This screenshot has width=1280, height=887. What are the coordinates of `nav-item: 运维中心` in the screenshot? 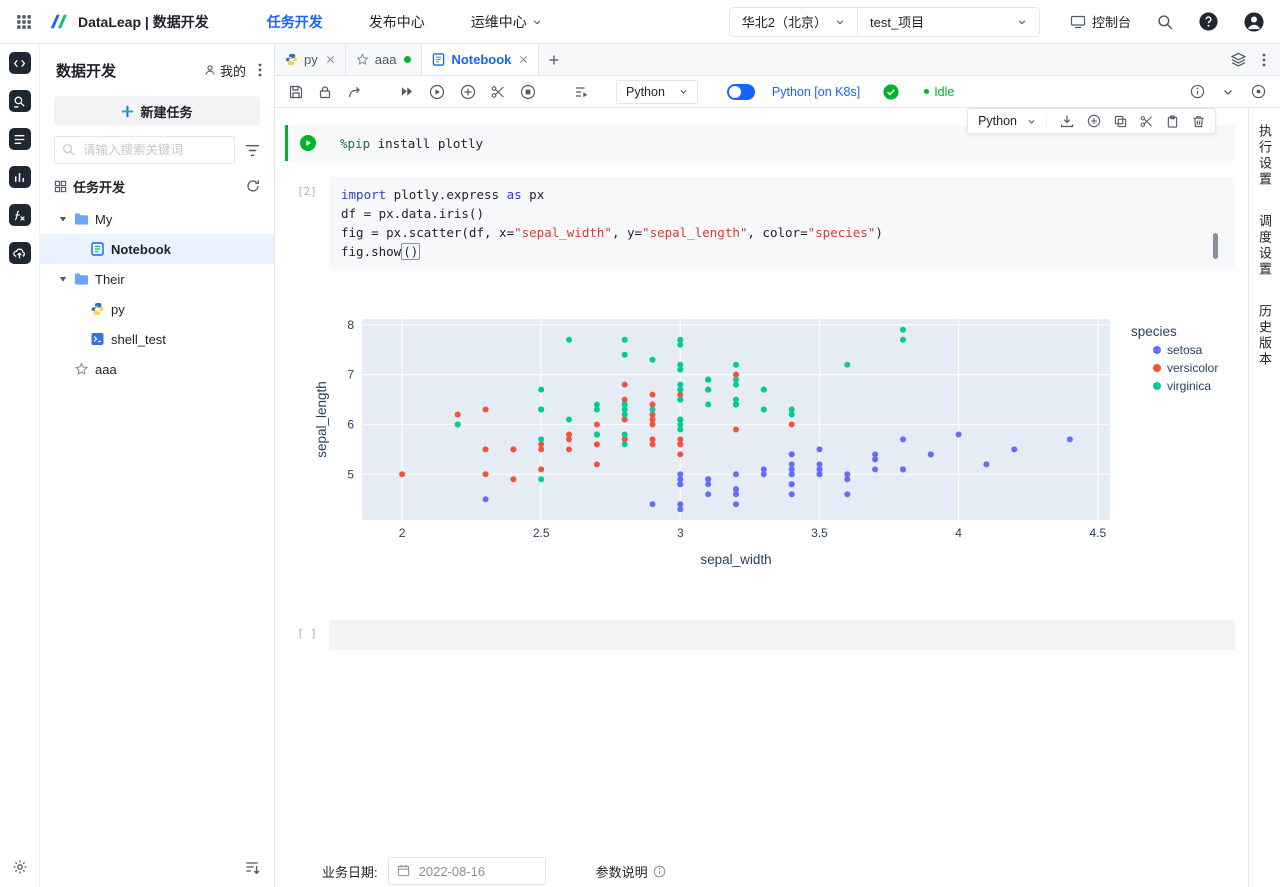 It's located at (506, 22).